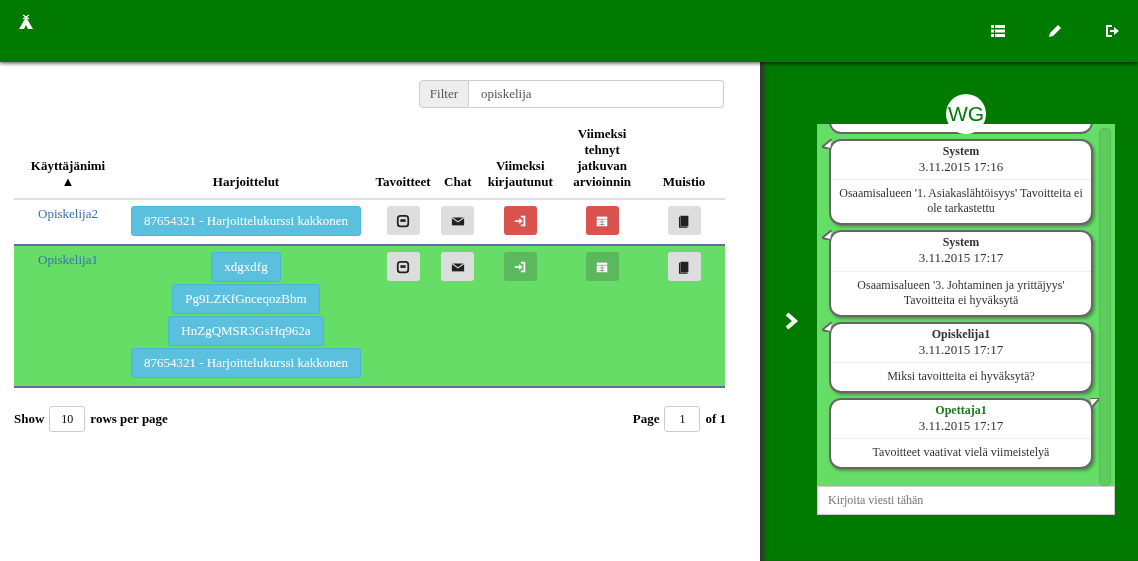 The width and height of the screenshot is (1138, 561). Describe the element at coordinates (458, 182) in the screenshot. I see `column-header: Chat` at that location.